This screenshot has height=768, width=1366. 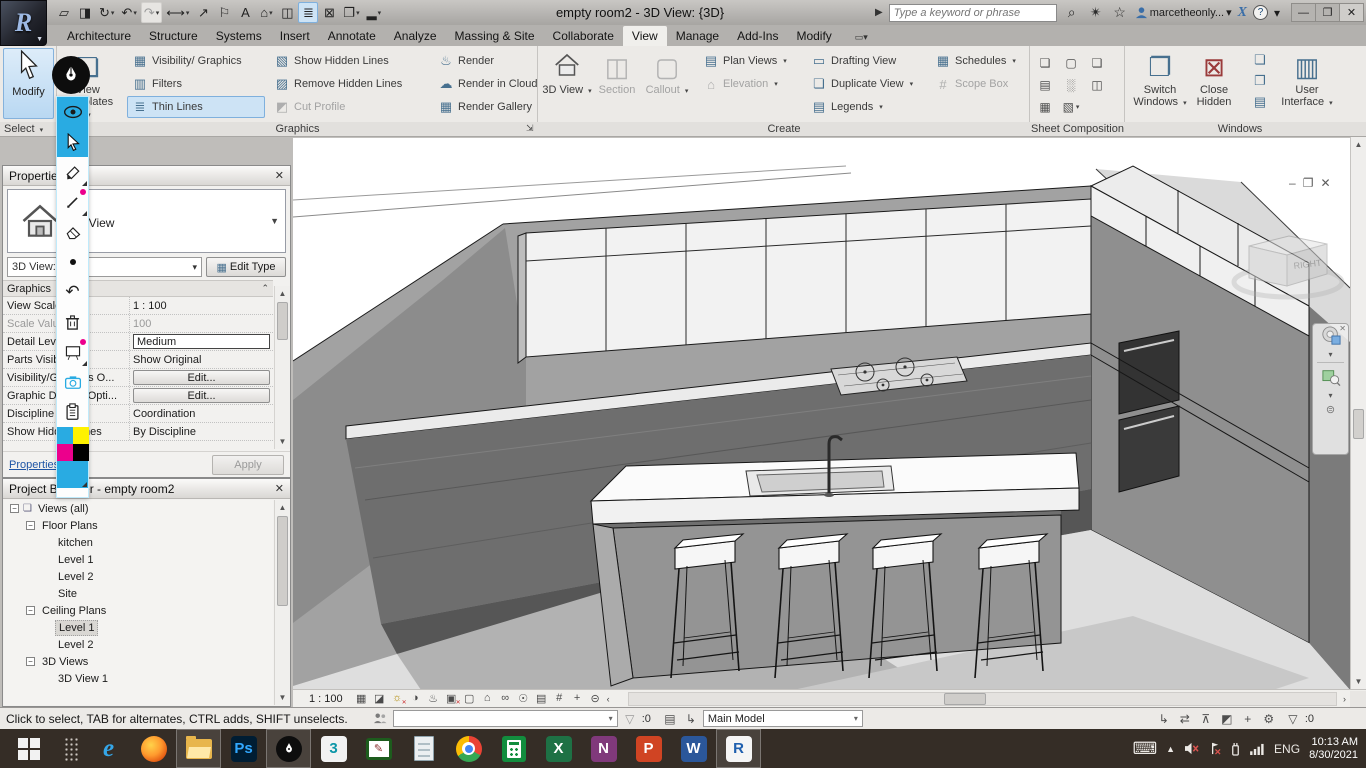 What do you see at coordinates (979, 84) in the screenshot?
I see `scope-box-button: # Scope Box` at bounding box center [979, 84].